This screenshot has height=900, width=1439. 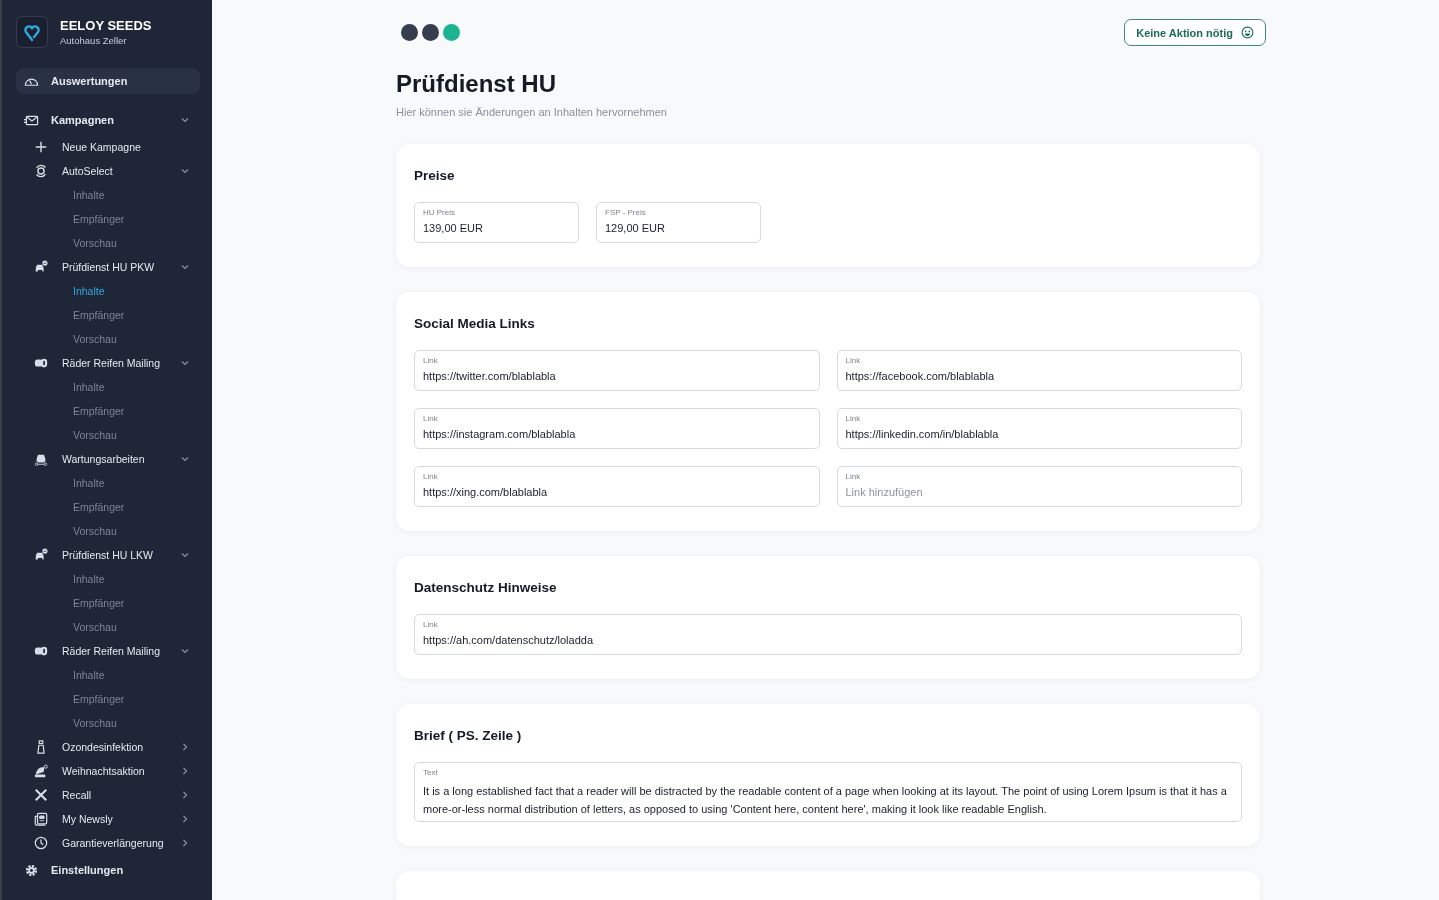 I want to click on card-title: Datenschutz Hinweise, so click(x=486, y=587).